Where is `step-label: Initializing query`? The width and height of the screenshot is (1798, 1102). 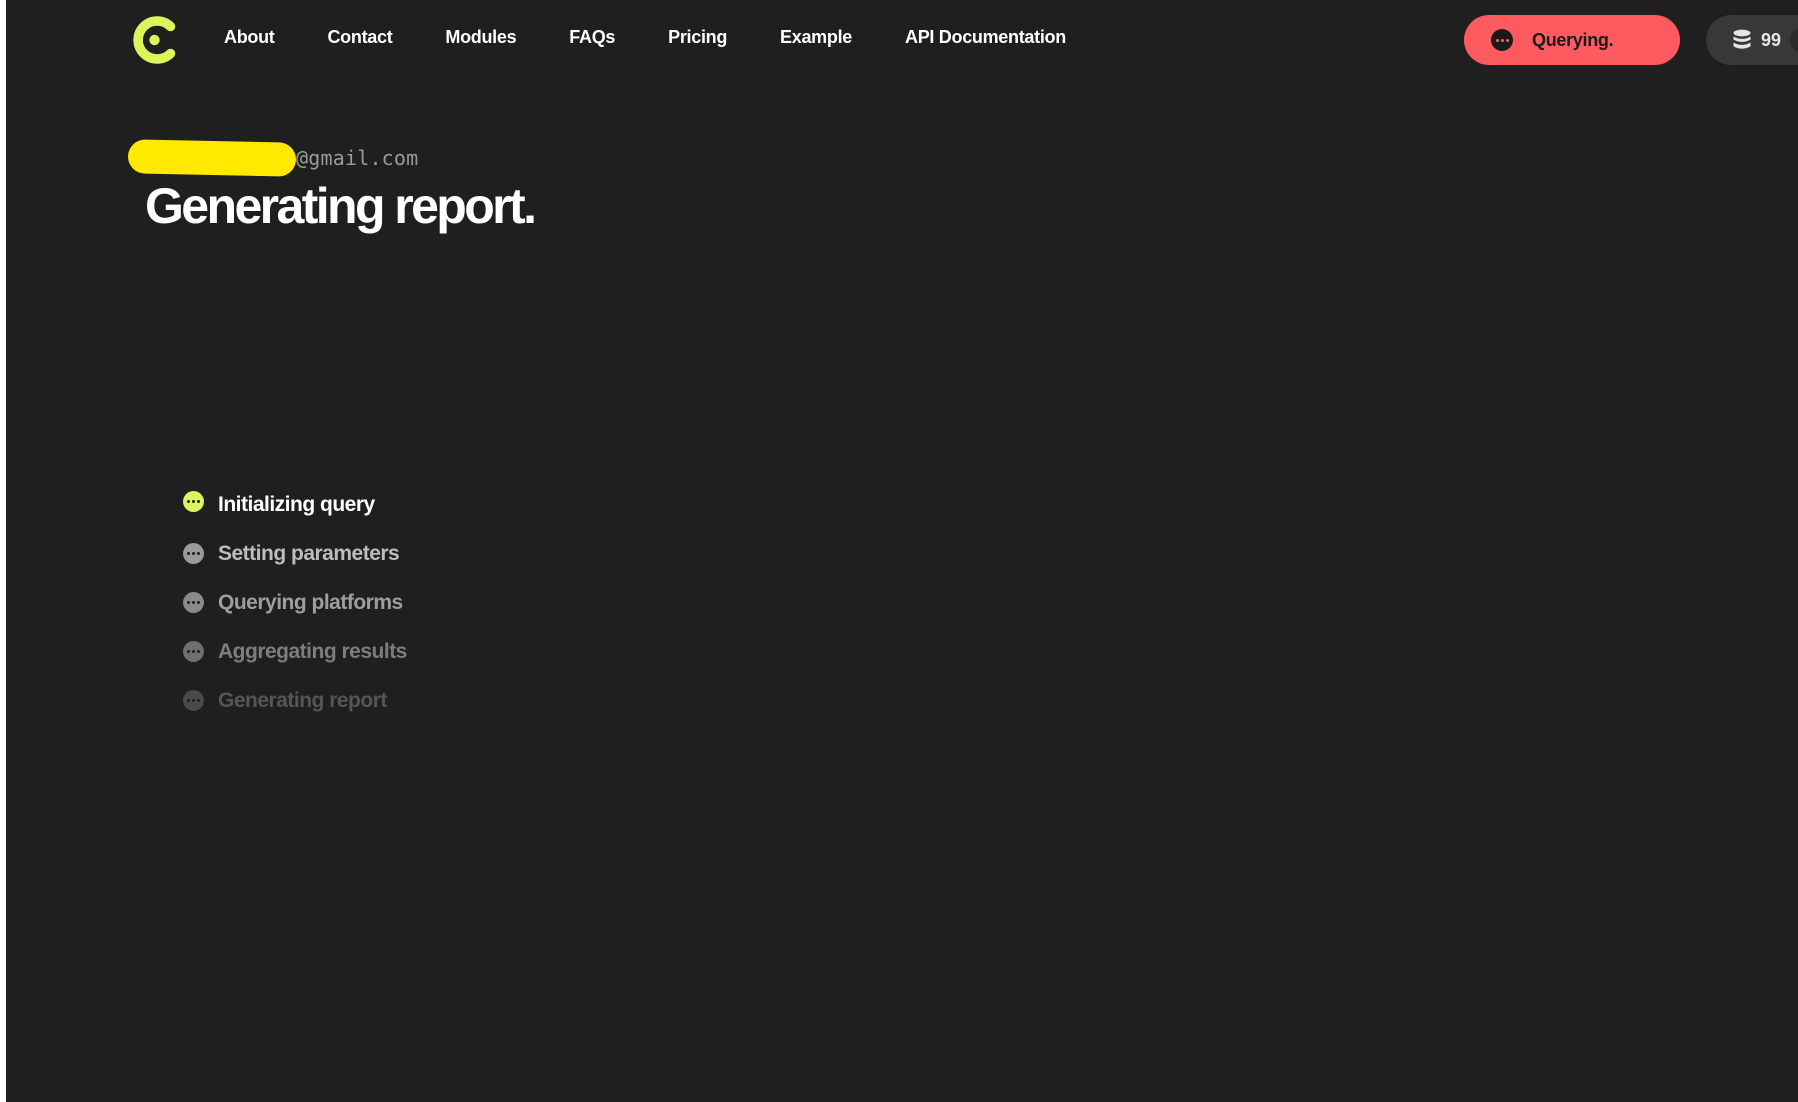
step-label: Initializing query is located at coordinates (296, 504).